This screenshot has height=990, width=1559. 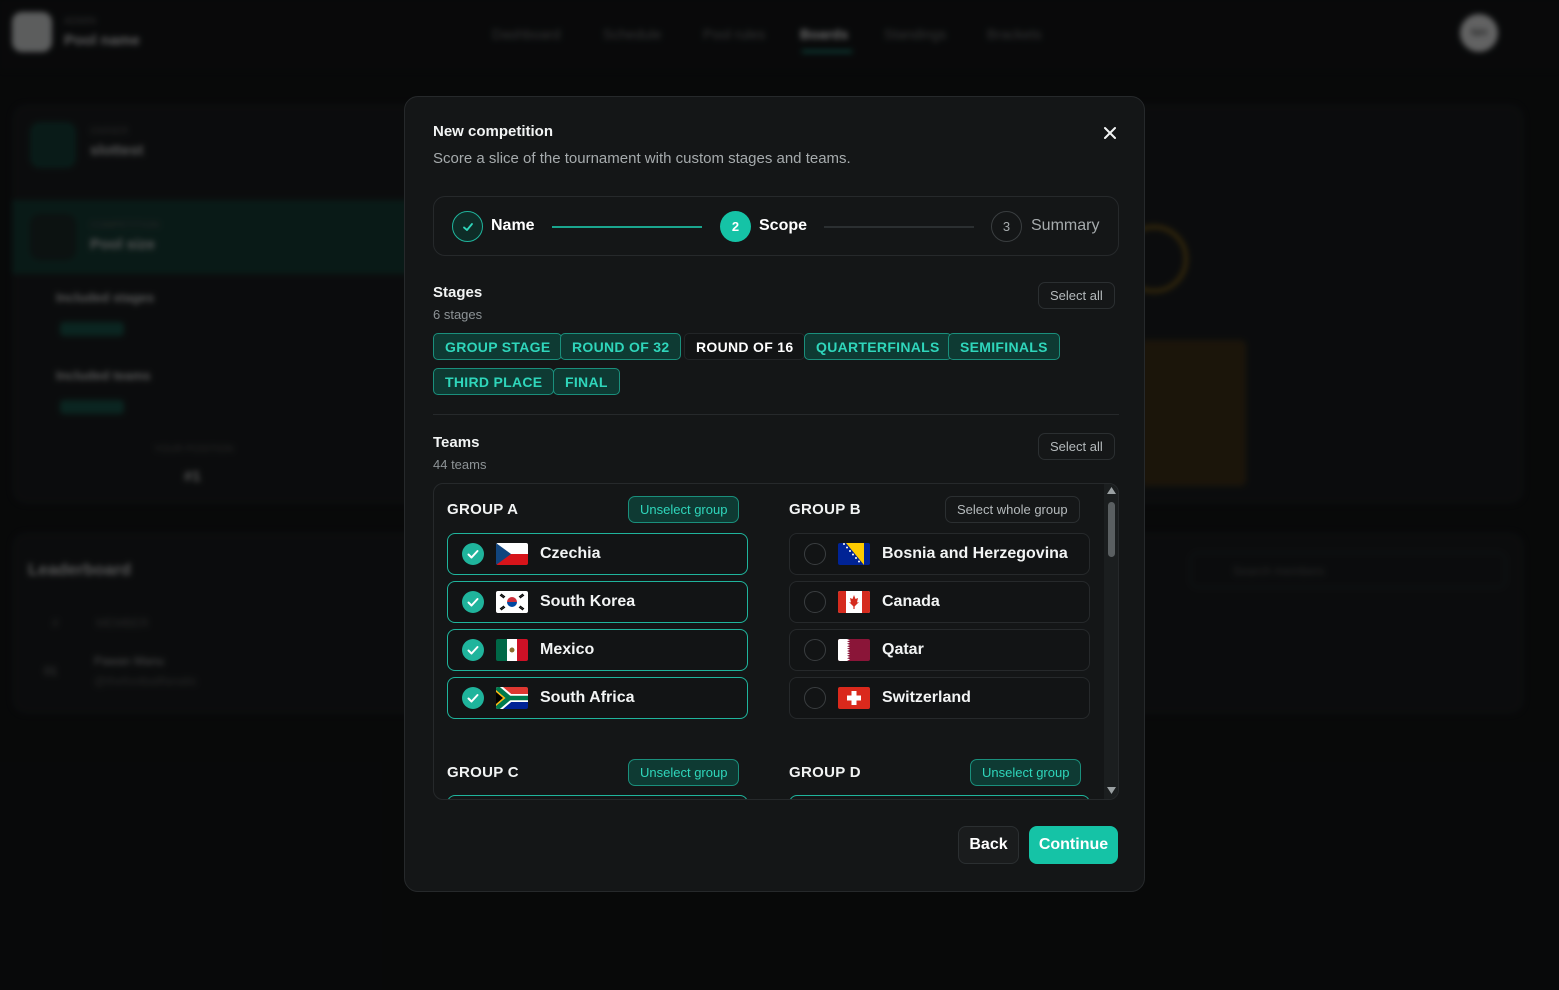 I want to click on scroll-thumb, so click(x=1111, y=529).